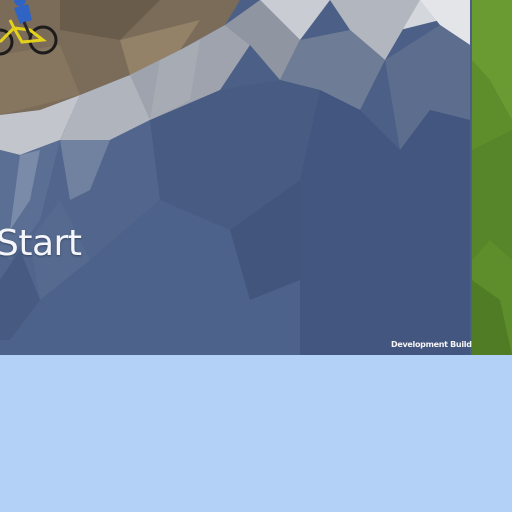 This screenshot has height=512, width=512. Describe the element at coordinates (431, 344) in the screenshot. I see `development-build-watermark: Development Build` at that location.